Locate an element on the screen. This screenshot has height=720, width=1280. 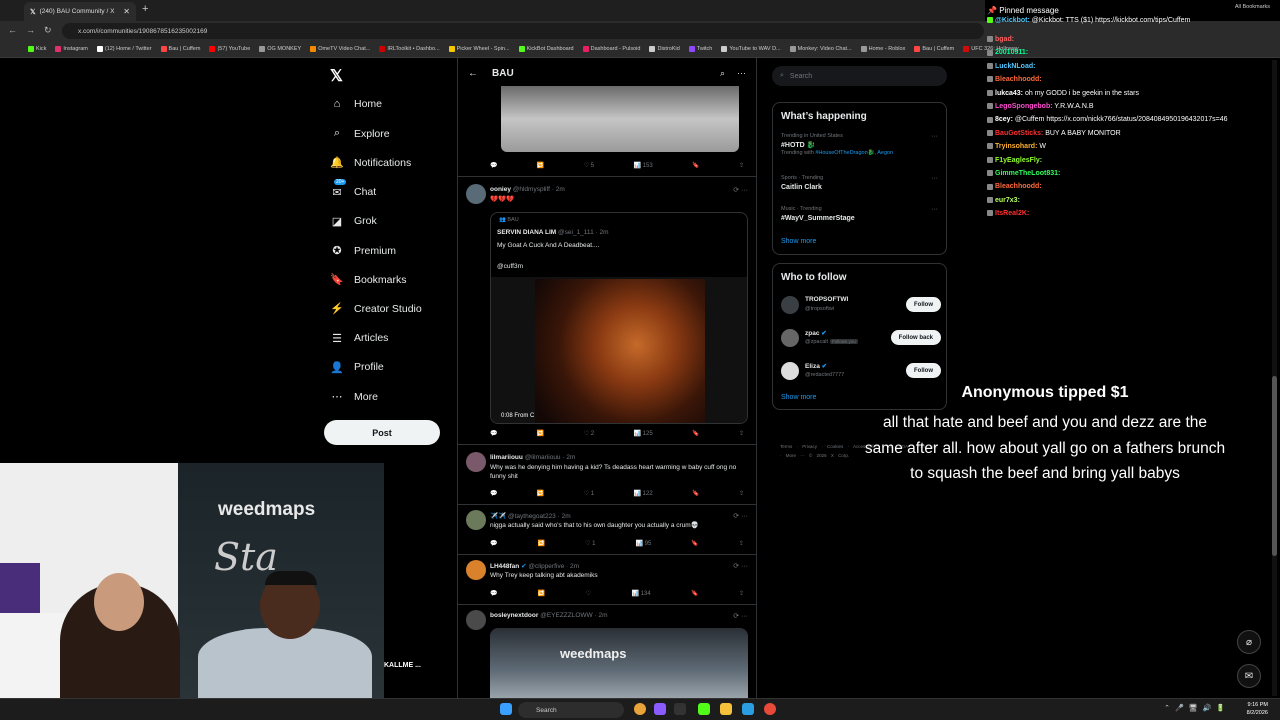
follow-suggestion: Eliza ✔ @redacted7777 Follow is located at coordinates (861, 372).